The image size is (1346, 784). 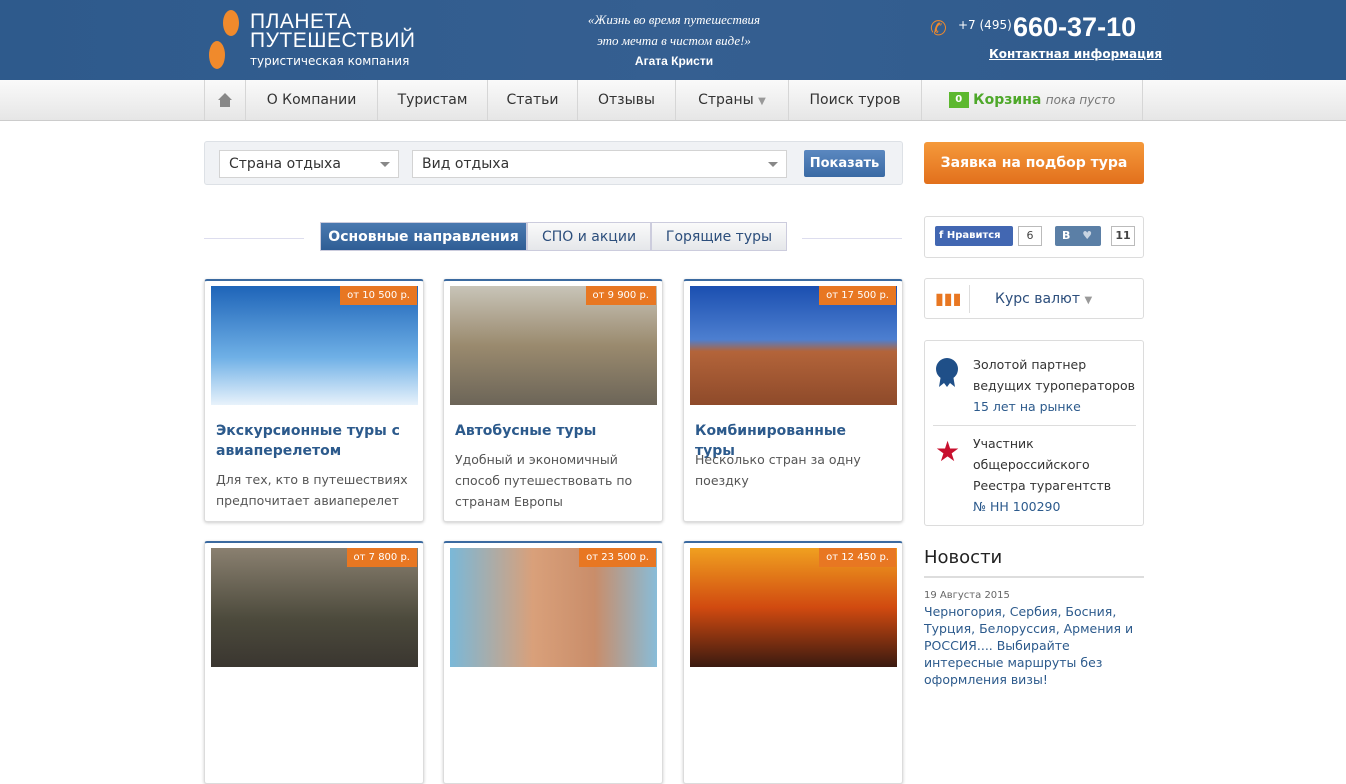 What do you see at coordinates (626, 100) in the screenshot?
I see `nav-reviews: Отзывы` at bounding box center [626, 100].